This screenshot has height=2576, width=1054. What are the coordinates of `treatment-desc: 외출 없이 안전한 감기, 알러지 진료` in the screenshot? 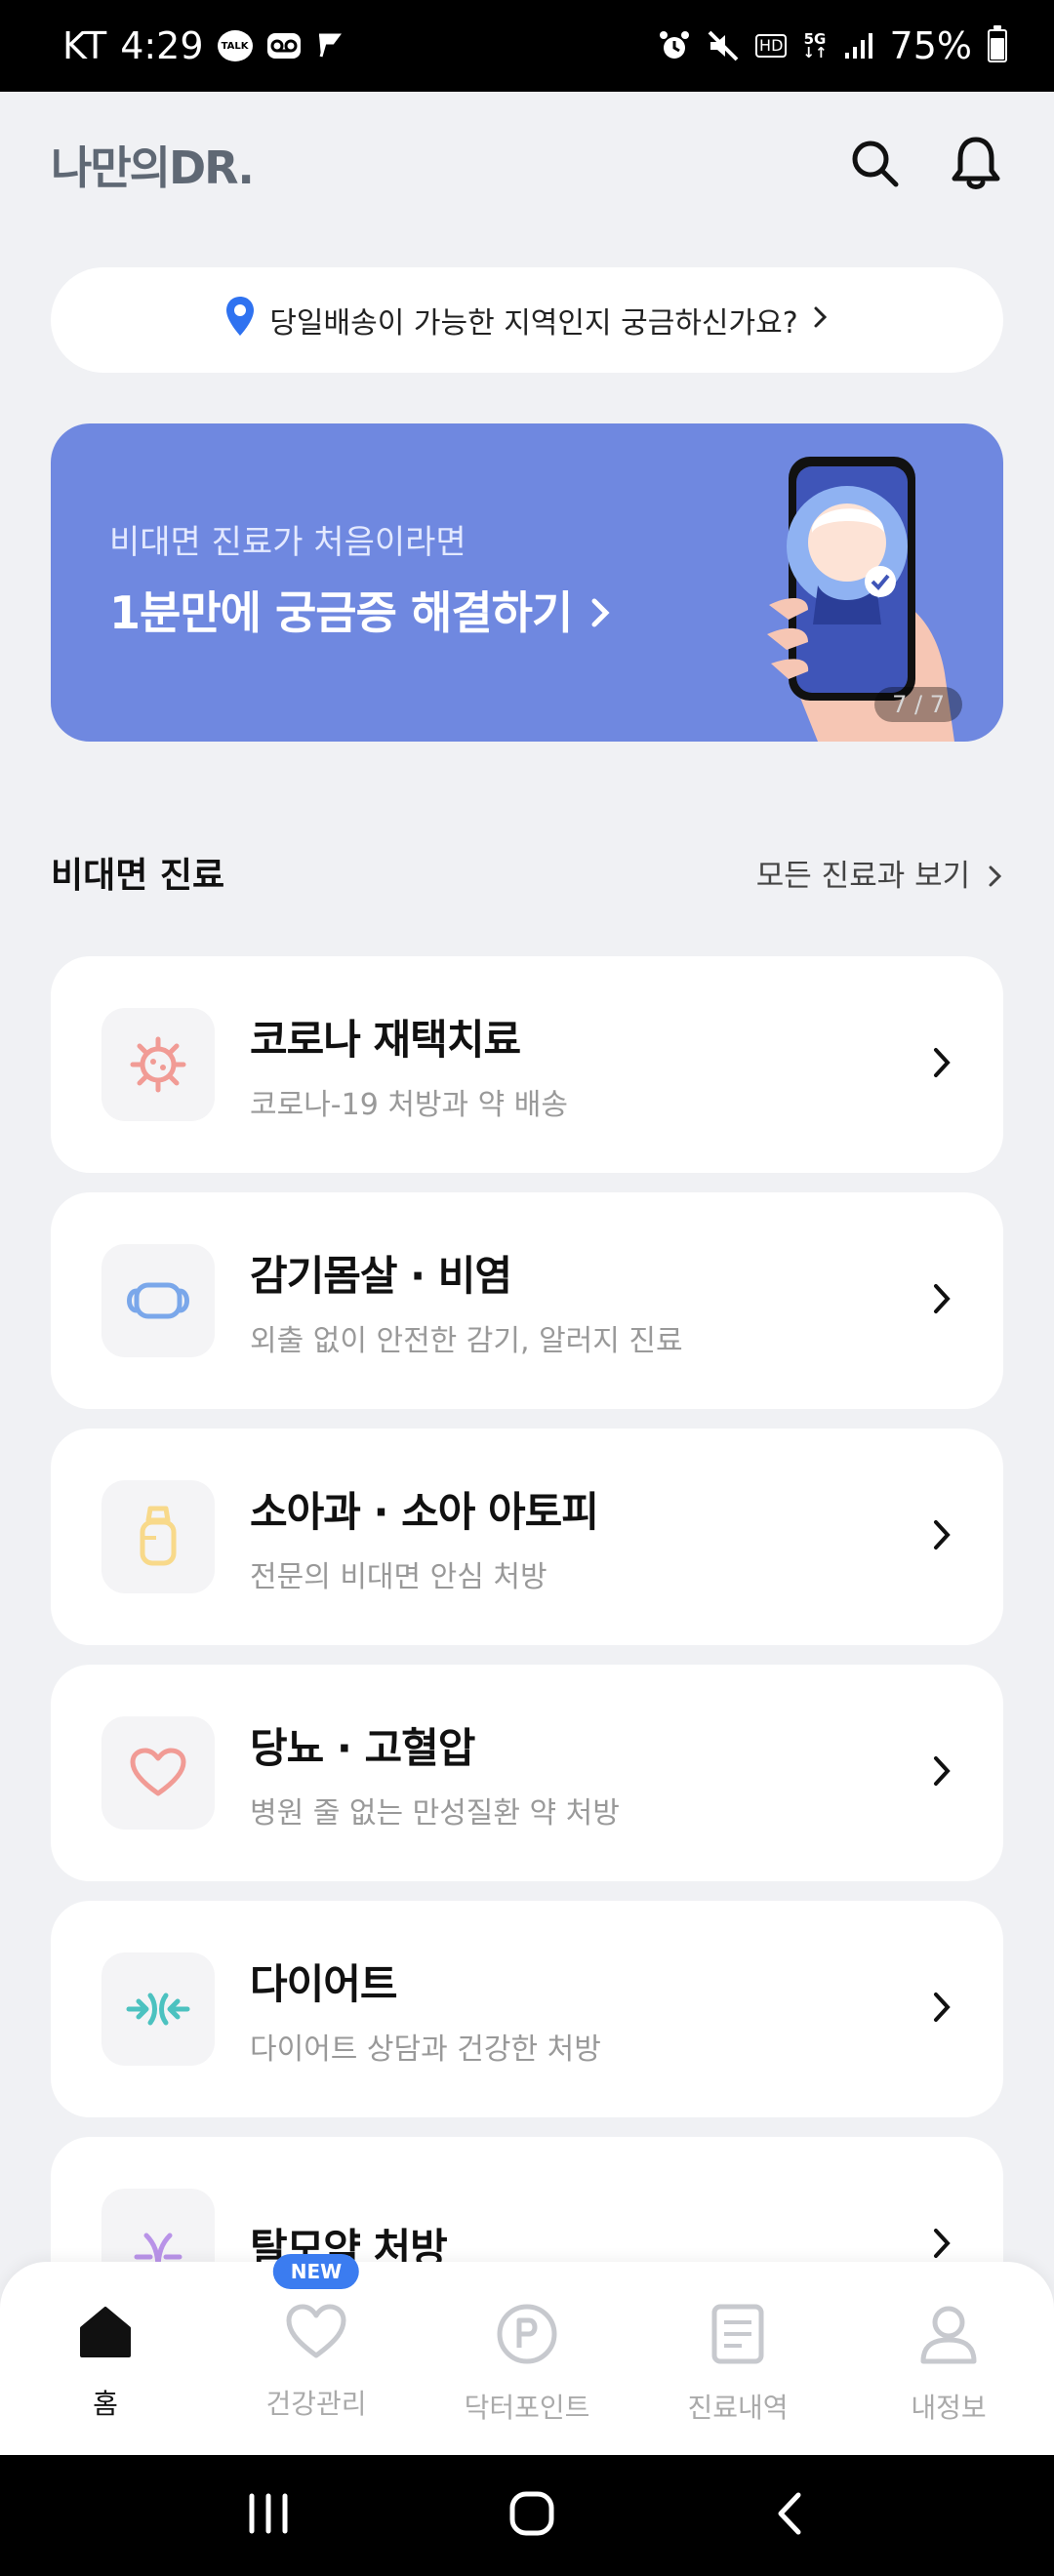 It's located at (466, 1340).